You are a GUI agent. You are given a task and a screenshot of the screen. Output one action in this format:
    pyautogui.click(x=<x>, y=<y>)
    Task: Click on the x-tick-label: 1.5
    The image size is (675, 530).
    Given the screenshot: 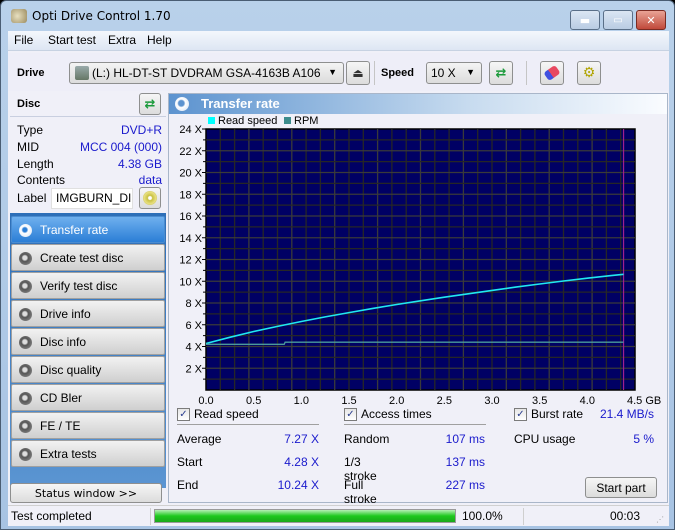 What is the action you would take?
    pyautogui.click(x=348, y=400)
    